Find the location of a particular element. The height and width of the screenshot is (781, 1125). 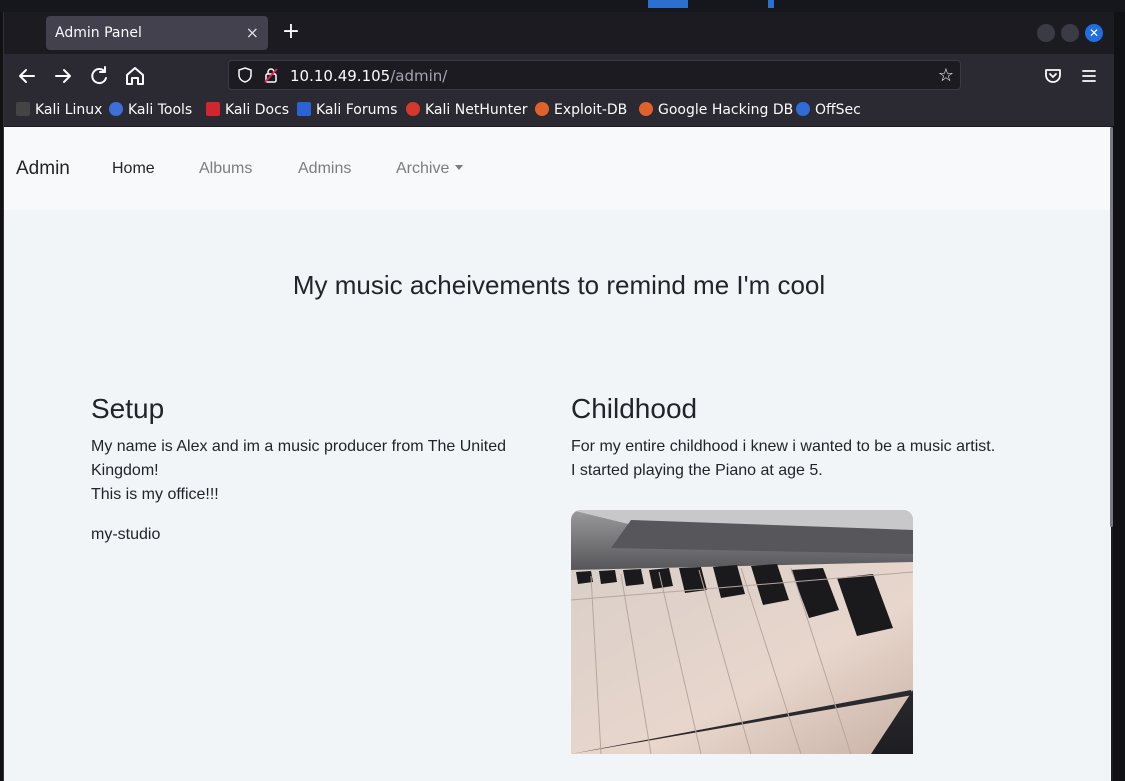

home-icon is located at coordinates (135, 76).